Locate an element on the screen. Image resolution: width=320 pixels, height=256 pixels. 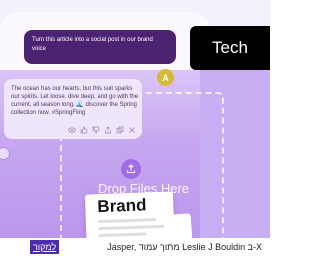
thumbs-down-icon is located at coordinates (96, 130).